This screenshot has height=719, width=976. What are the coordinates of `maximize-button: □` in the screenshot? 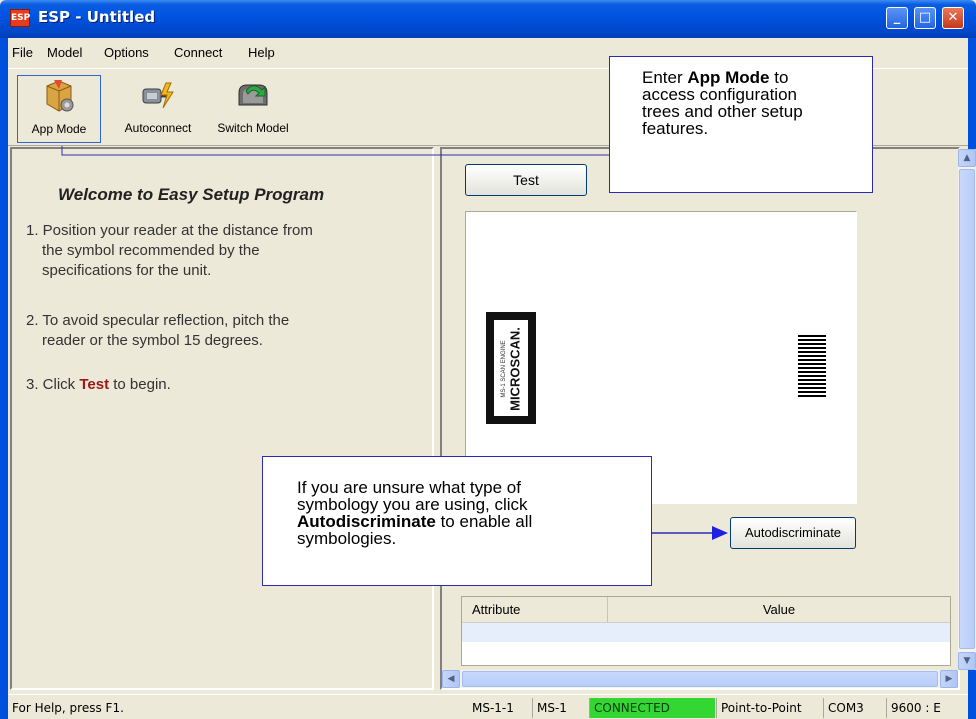 It's located at (925, 18).